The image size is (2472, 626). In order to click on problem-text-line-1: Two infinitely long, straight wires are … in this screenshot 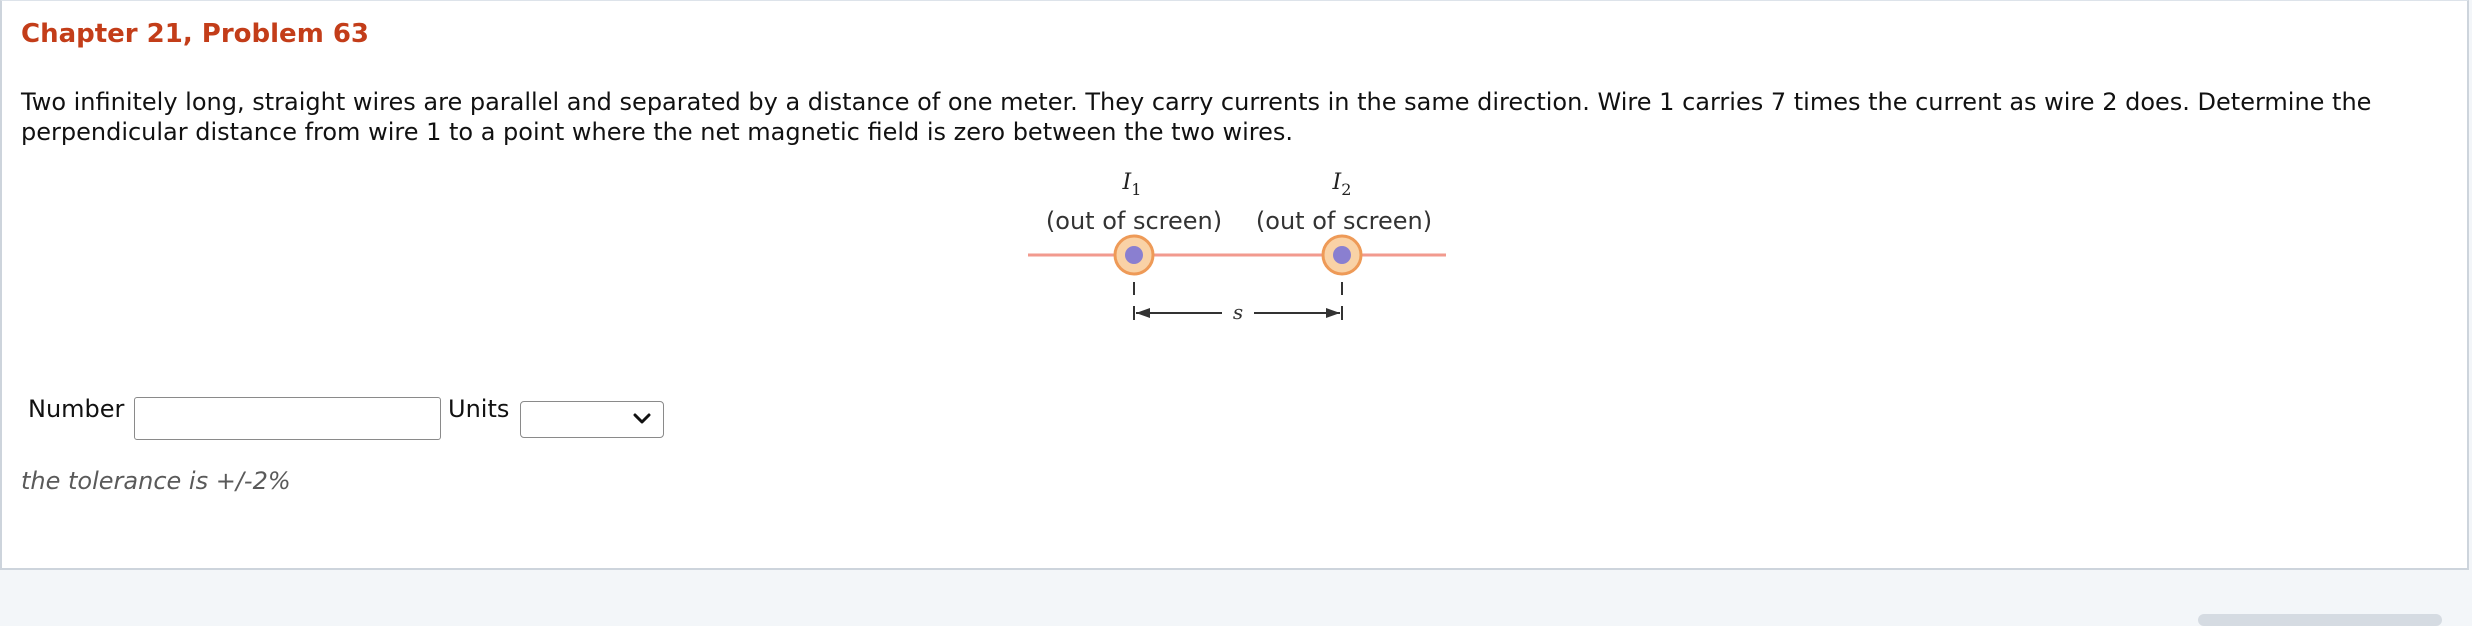, I will do `click(1196, 102)`.